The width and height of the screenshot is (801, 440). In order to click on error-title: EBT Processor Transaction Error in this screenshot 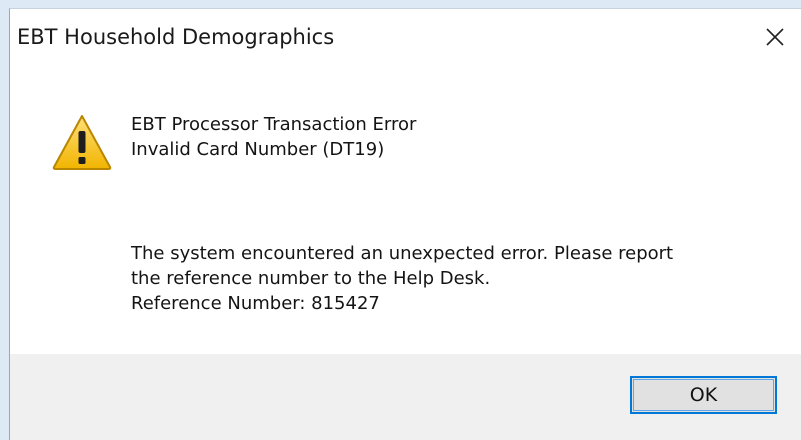, I will do `click(274, 124)`.